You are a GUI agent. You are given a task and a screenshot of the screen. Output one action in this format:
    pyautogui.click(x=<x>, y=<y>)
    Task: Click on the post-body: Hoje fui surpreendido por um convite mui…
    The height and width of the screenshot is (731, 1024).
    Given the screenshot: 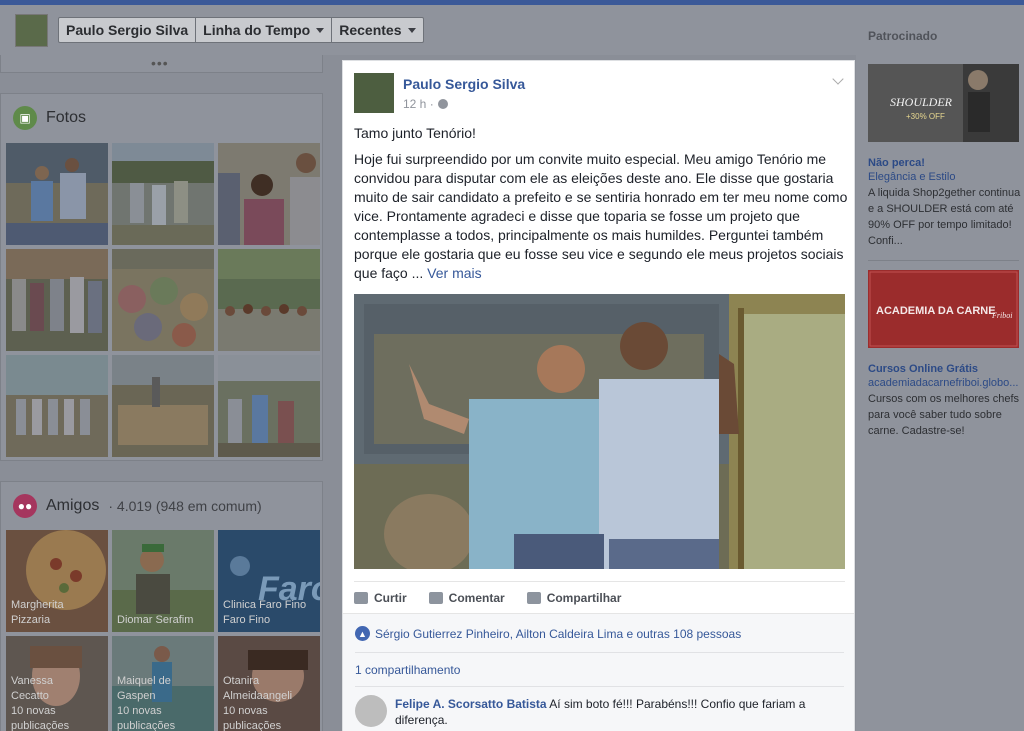 What is the action you would take?
    pyautogui.click(x=601, y=216)
    